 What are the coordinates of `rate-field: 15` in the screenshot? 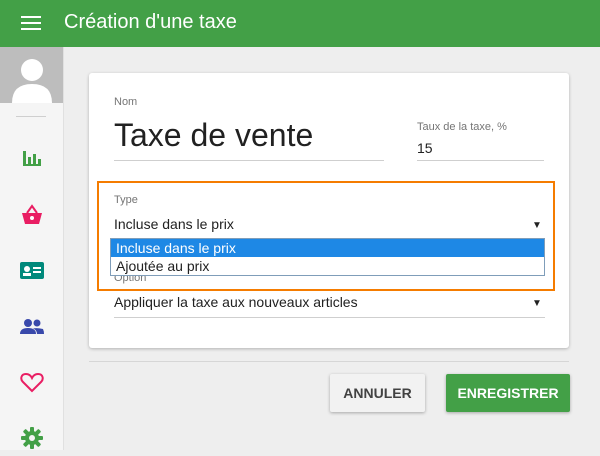 It's located at (425, 148).